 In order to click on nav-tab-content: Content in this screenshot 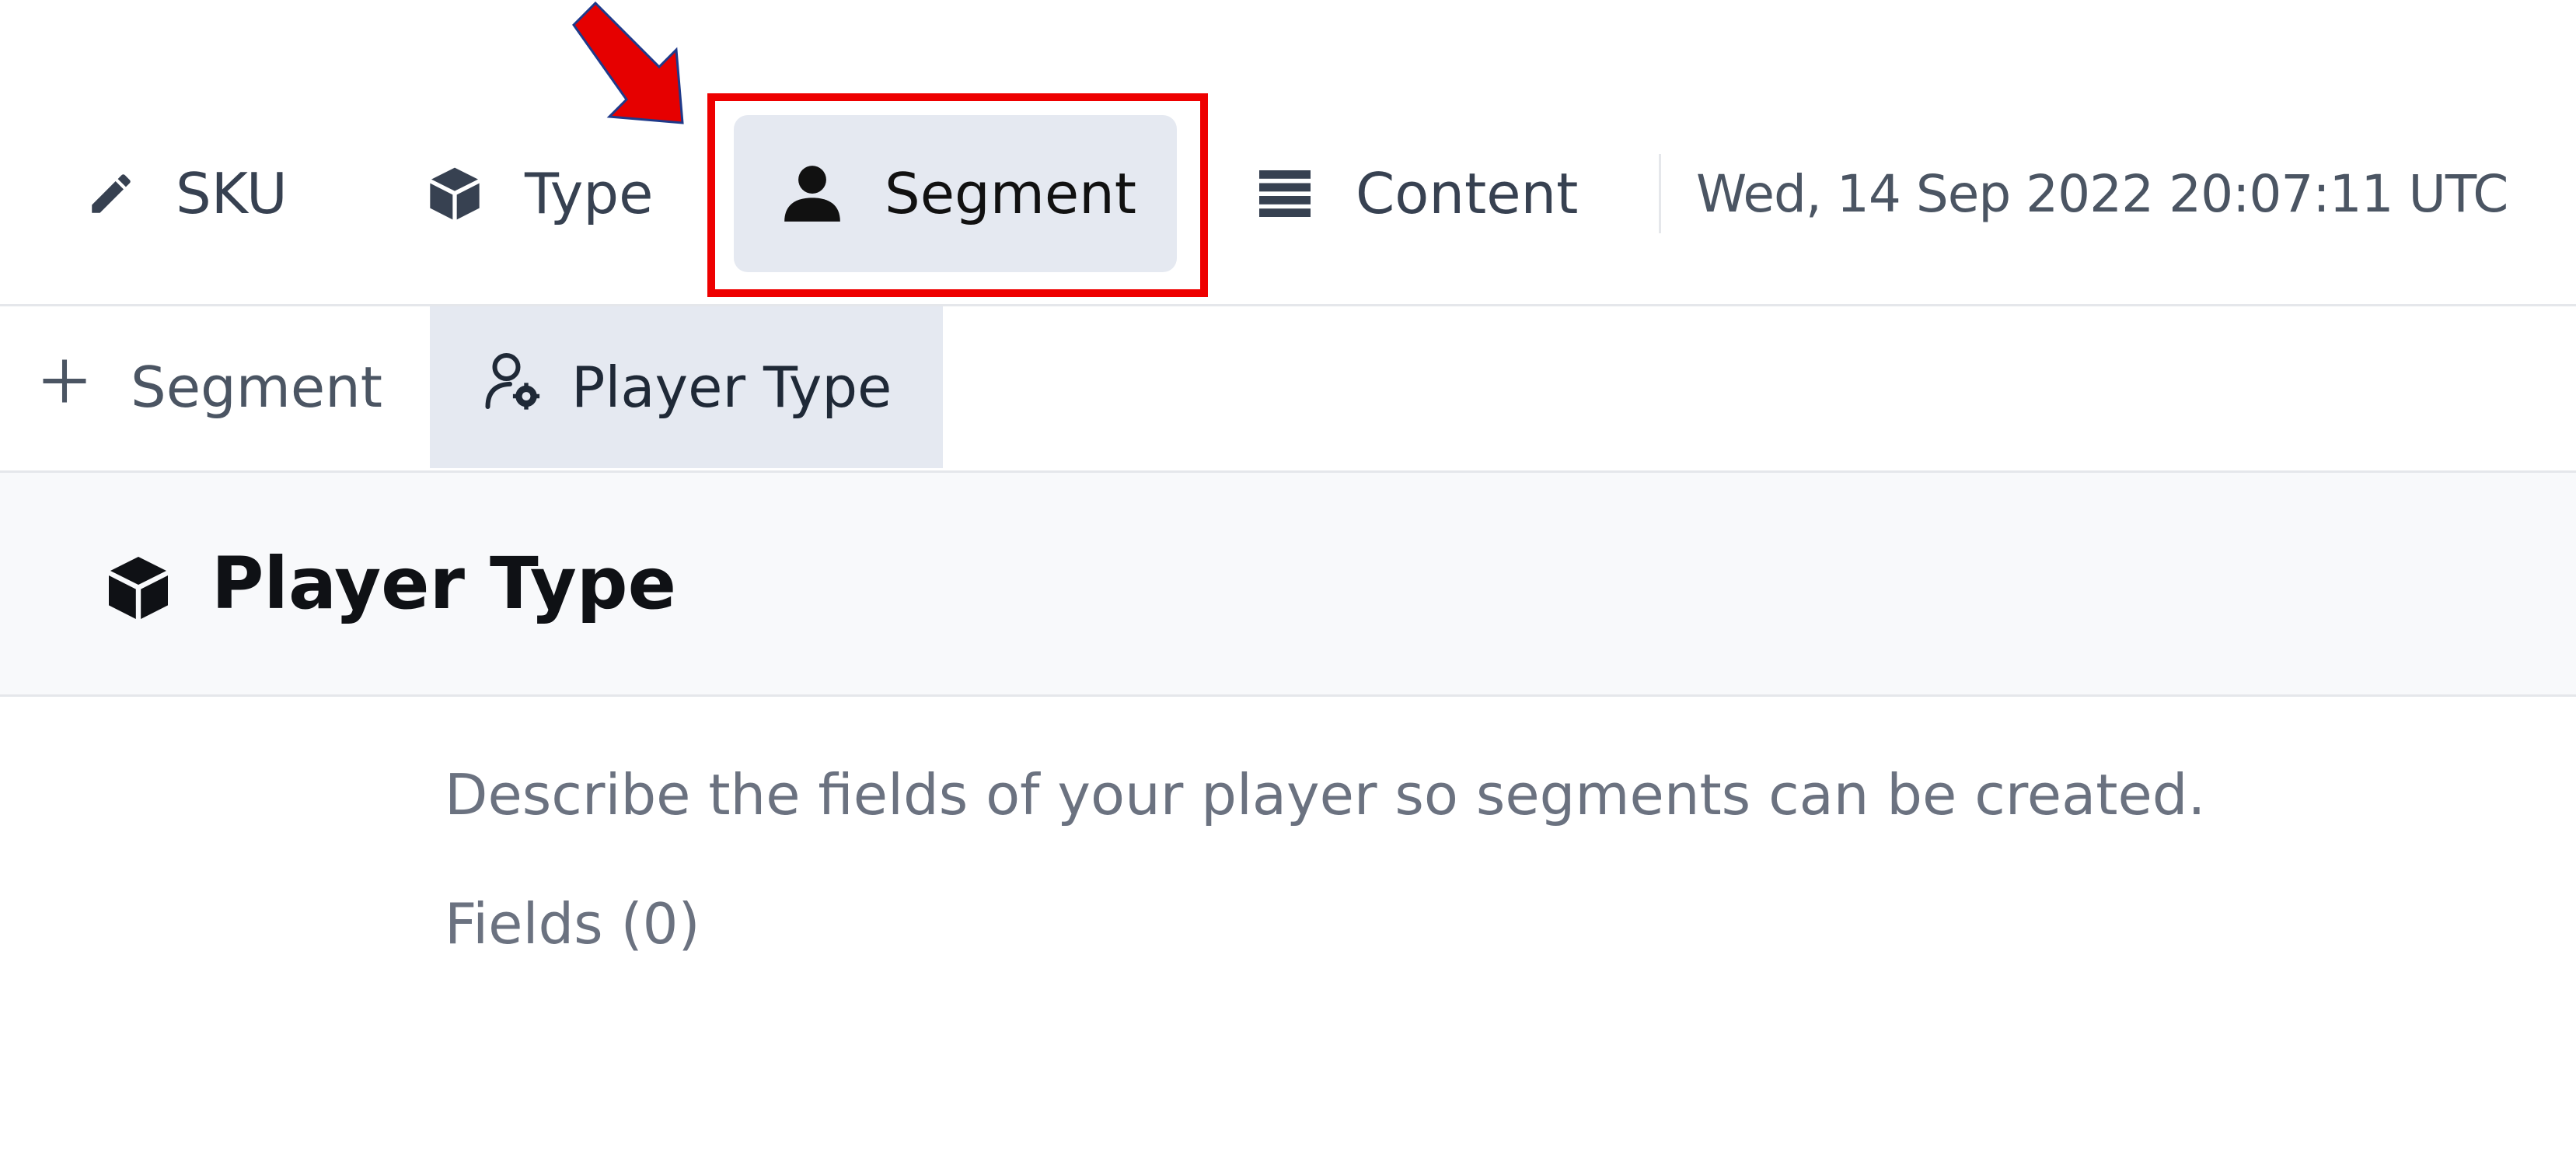, I will do `click(1423, 193)`.